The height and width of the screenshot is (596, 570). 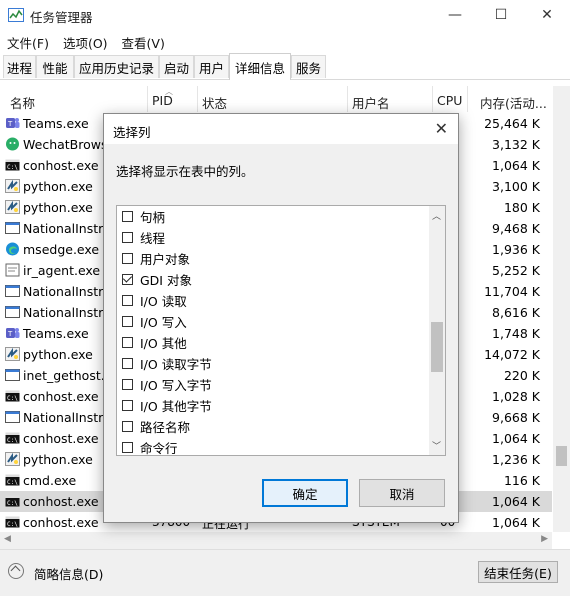 What do you see at coordinates (143, 216) in the screenshot?
I see `column-option: 句柄` at bounding box center [143, 216].